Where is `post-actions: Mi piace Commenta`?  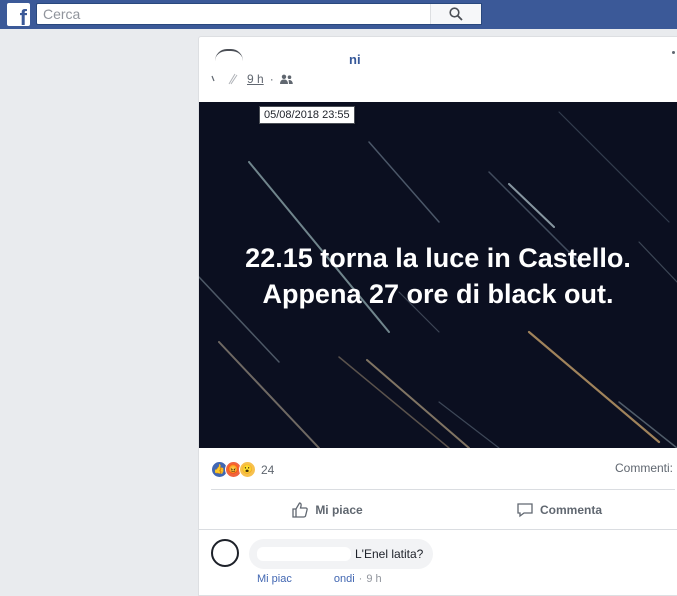 post-actions: Mi piace Commenta is located at coordinates (443, 510).